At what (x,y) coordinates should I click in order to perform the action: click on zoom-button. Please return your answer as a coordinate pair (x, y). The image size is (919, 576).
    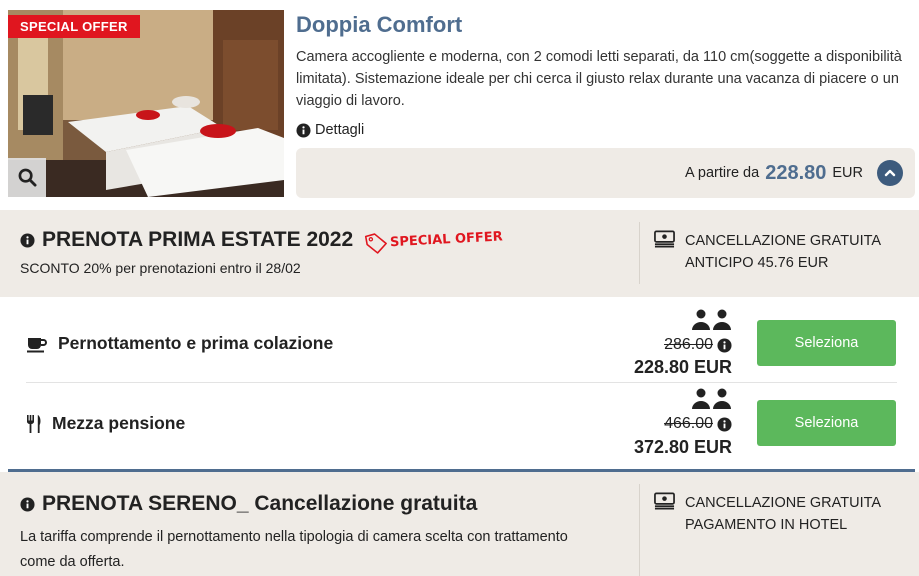
    Looking at the image, I should click on (27, 177).